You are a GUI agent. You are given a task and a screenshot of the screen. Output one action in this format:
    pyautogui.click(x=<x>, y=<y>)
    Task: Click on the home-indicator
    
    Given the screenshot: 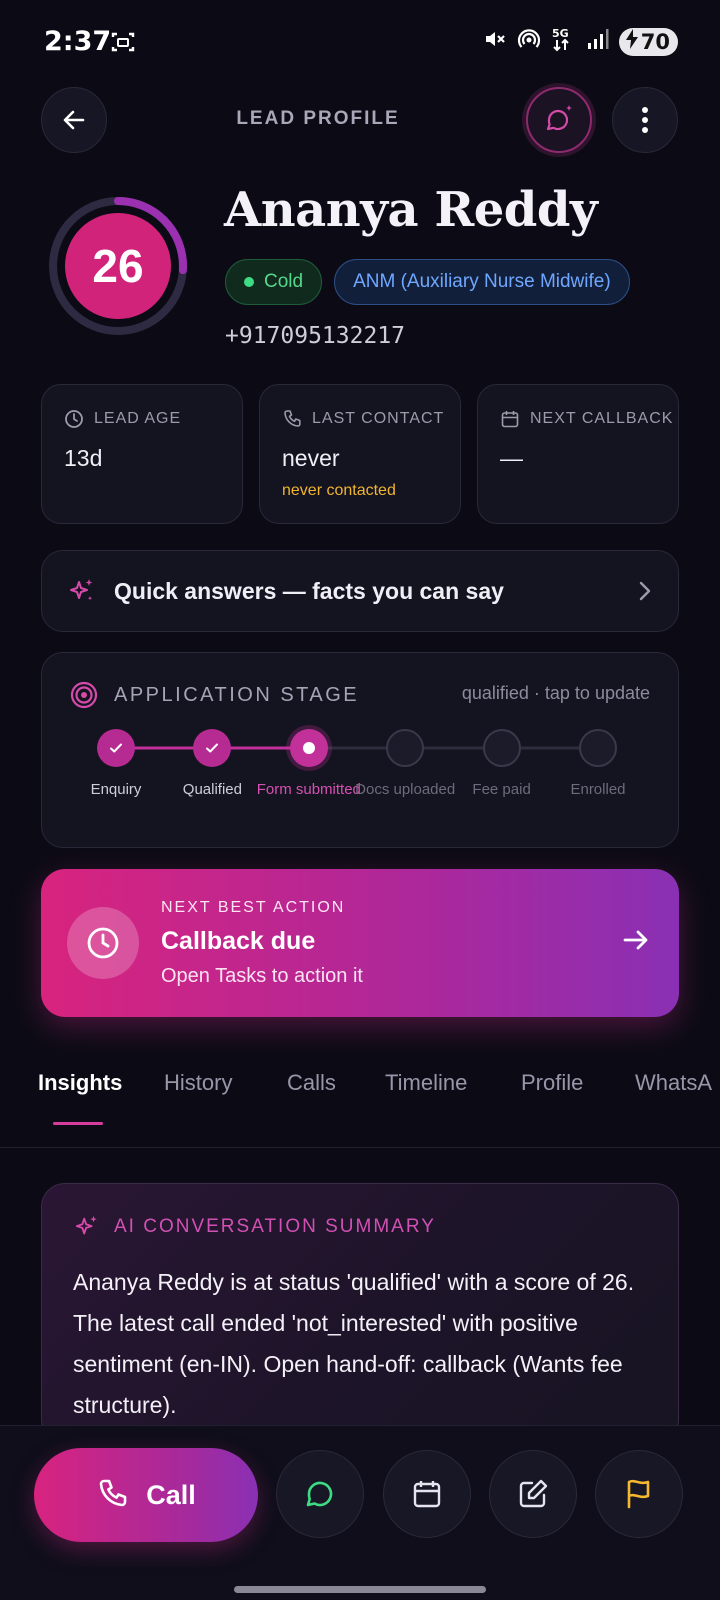 What is the action you would take?
    pyautogui.click(x=360, y=1589)
    